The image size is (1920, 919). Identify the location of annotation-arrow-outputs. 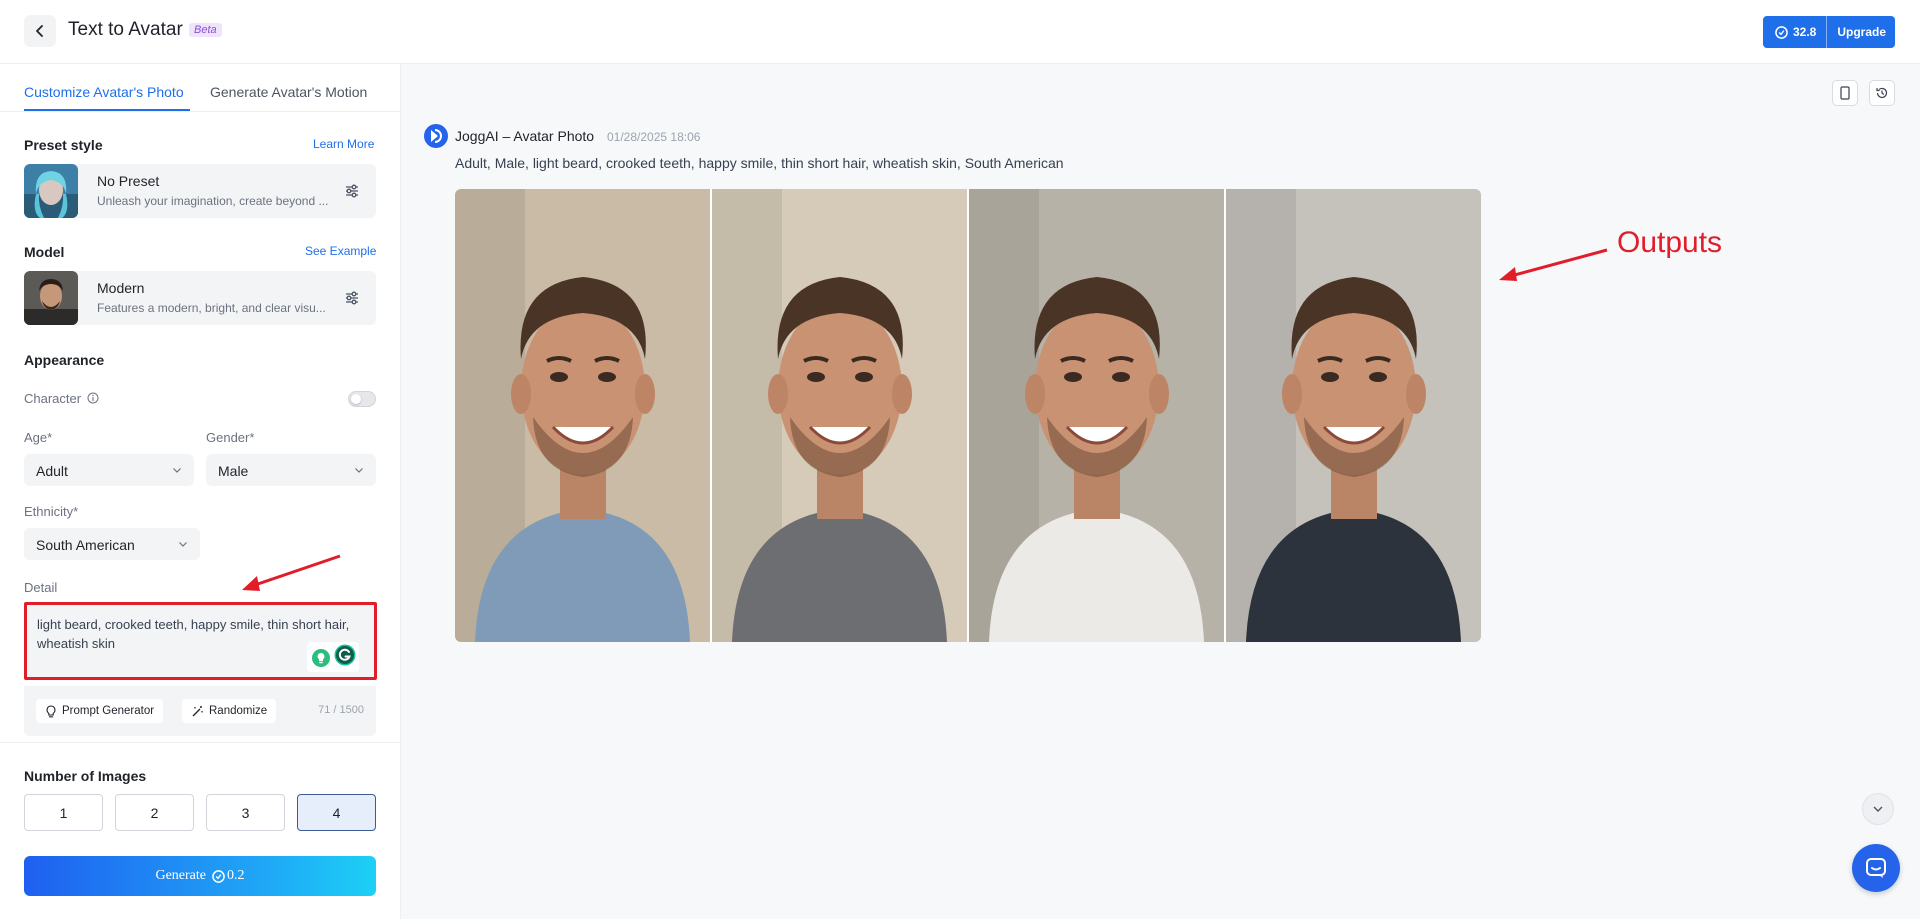
(1553, 264).